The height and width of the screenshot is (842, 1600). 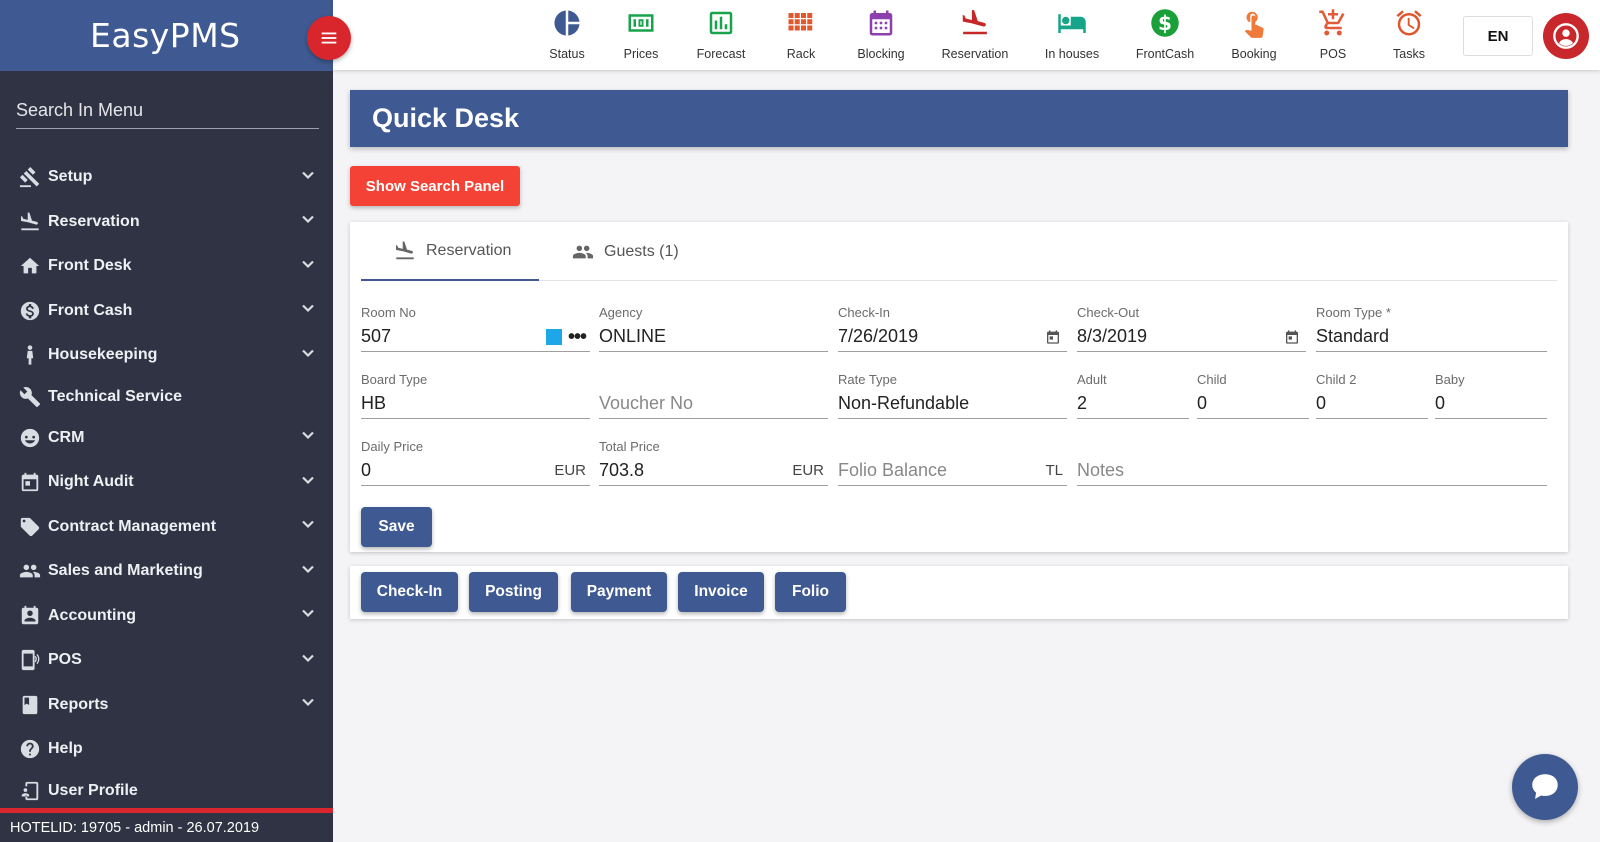 What do you see at coordinates (166, 749) in the screenshot?
I see `sidebar-item-help: Help` at bounding box center [166, 749].